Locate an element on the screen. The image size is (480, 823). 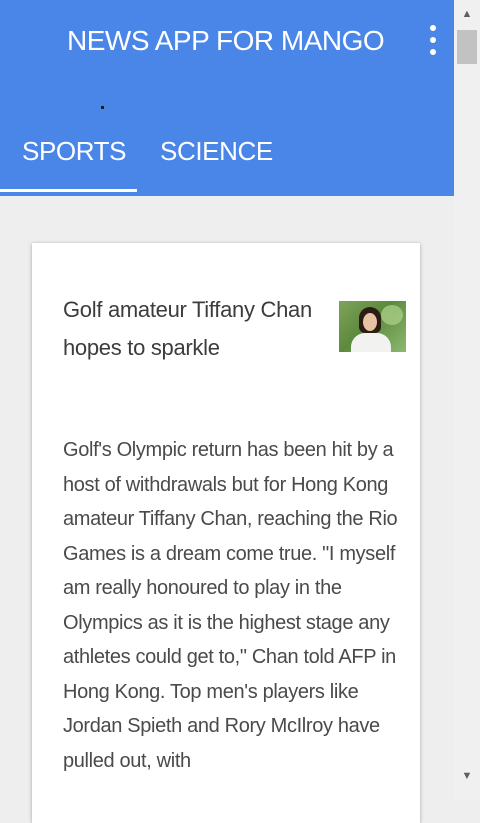
scroll-down-arrow-icon: ▼ is located at coordinates (467, 776).